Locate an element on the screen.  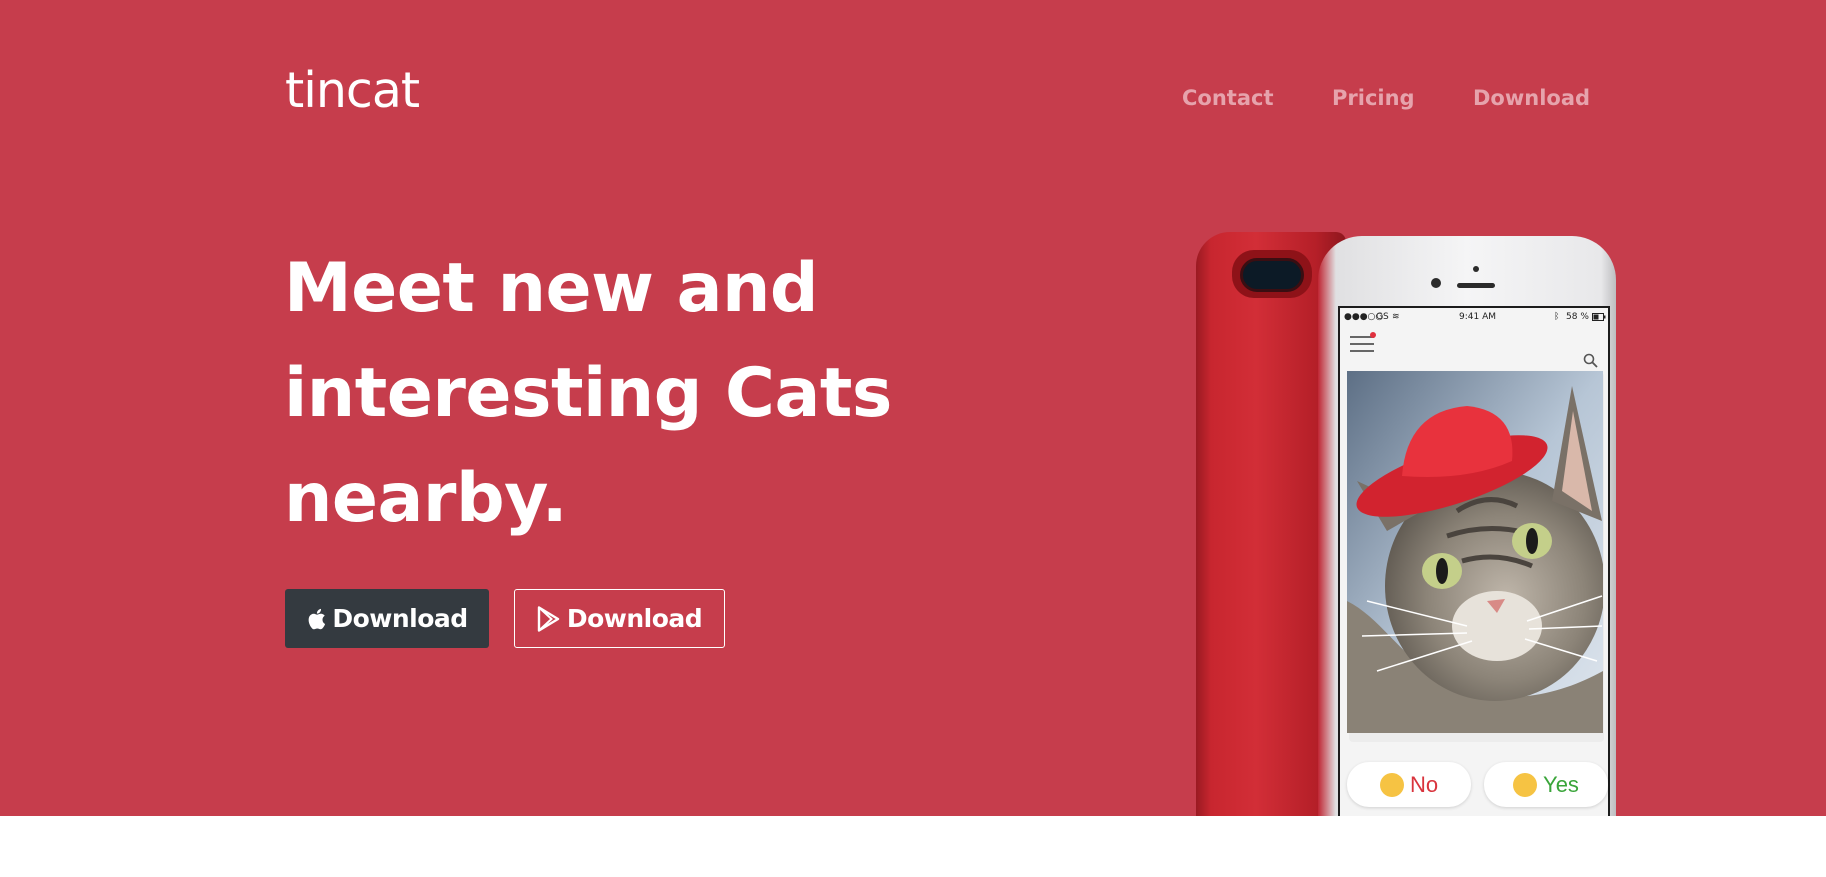
no-button: No is located at coordinates (1409, 784).